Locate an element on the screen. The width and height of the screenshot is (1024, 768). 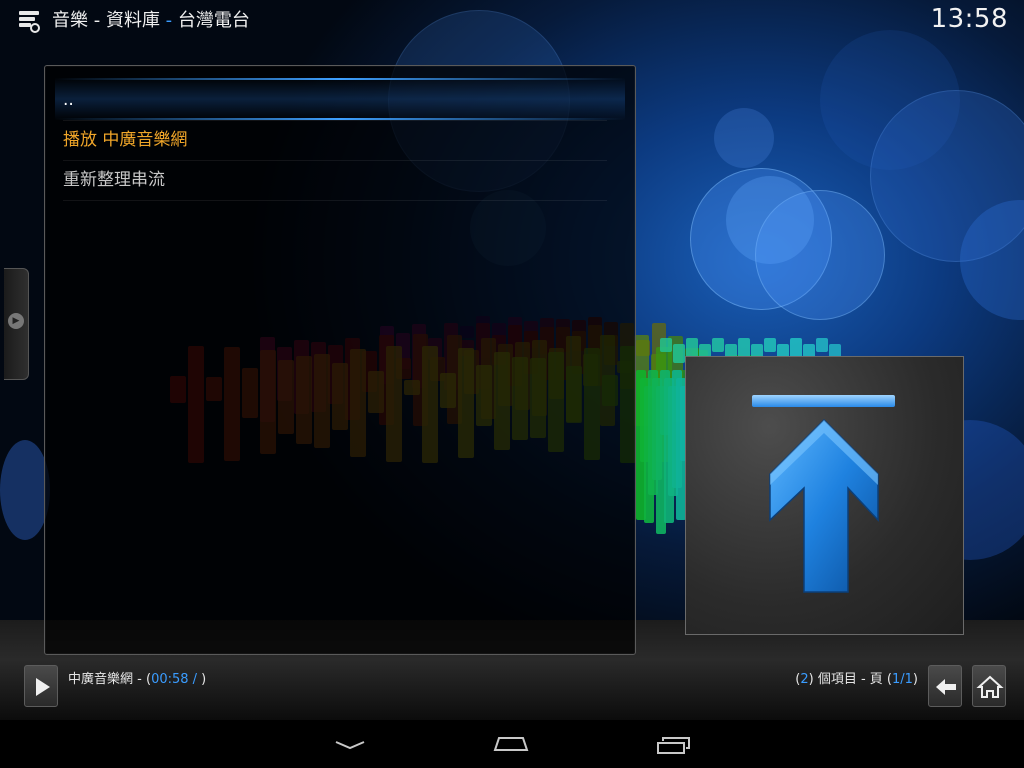
breadcrumb-library: 資料庫 is located at coordinates (132, 20).